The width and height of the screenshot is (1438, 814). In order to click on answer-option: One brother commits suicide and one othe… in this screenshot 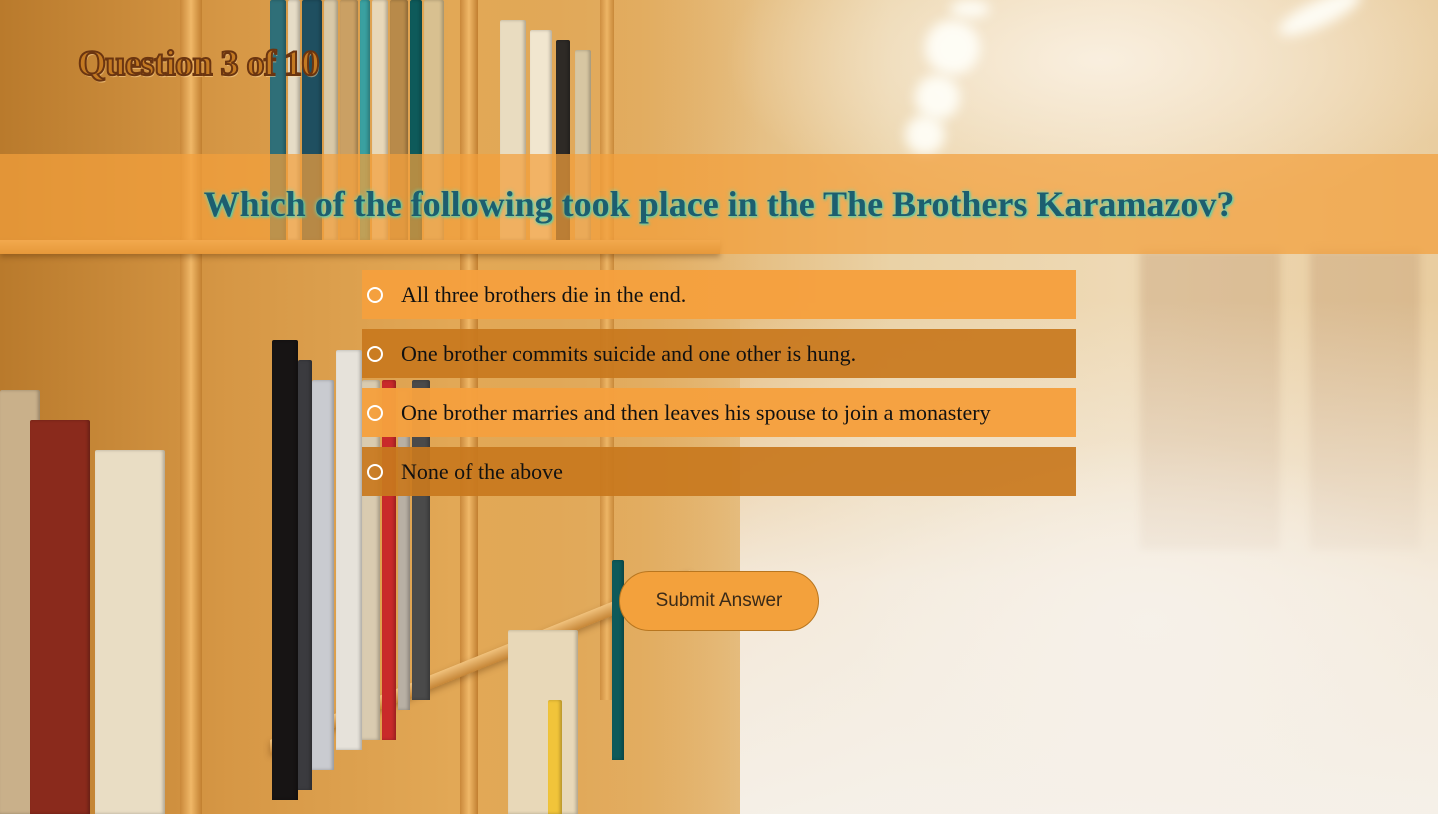, I will do `click(719, 353)`.